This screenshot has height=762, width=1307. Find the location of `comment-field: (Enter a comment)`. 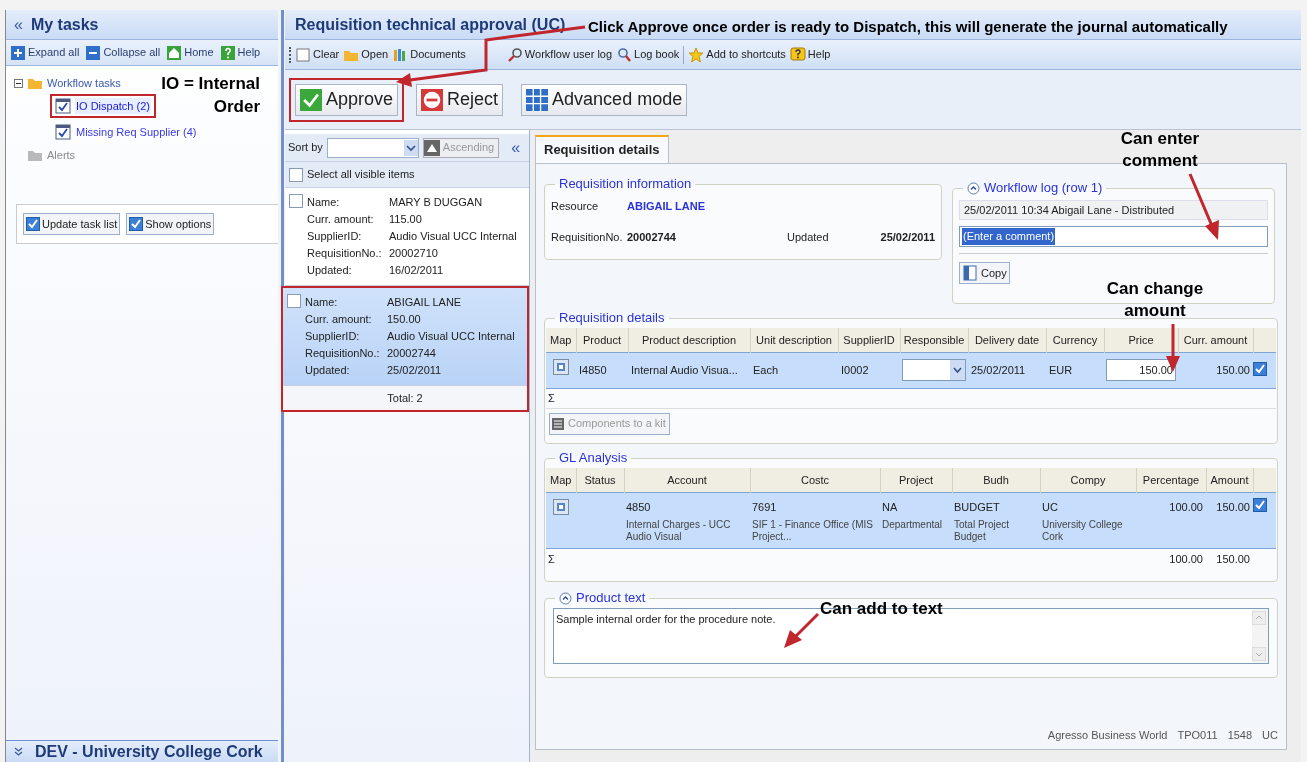

comment-field: (Enter a comment) is located at coordinates (1113, 236).